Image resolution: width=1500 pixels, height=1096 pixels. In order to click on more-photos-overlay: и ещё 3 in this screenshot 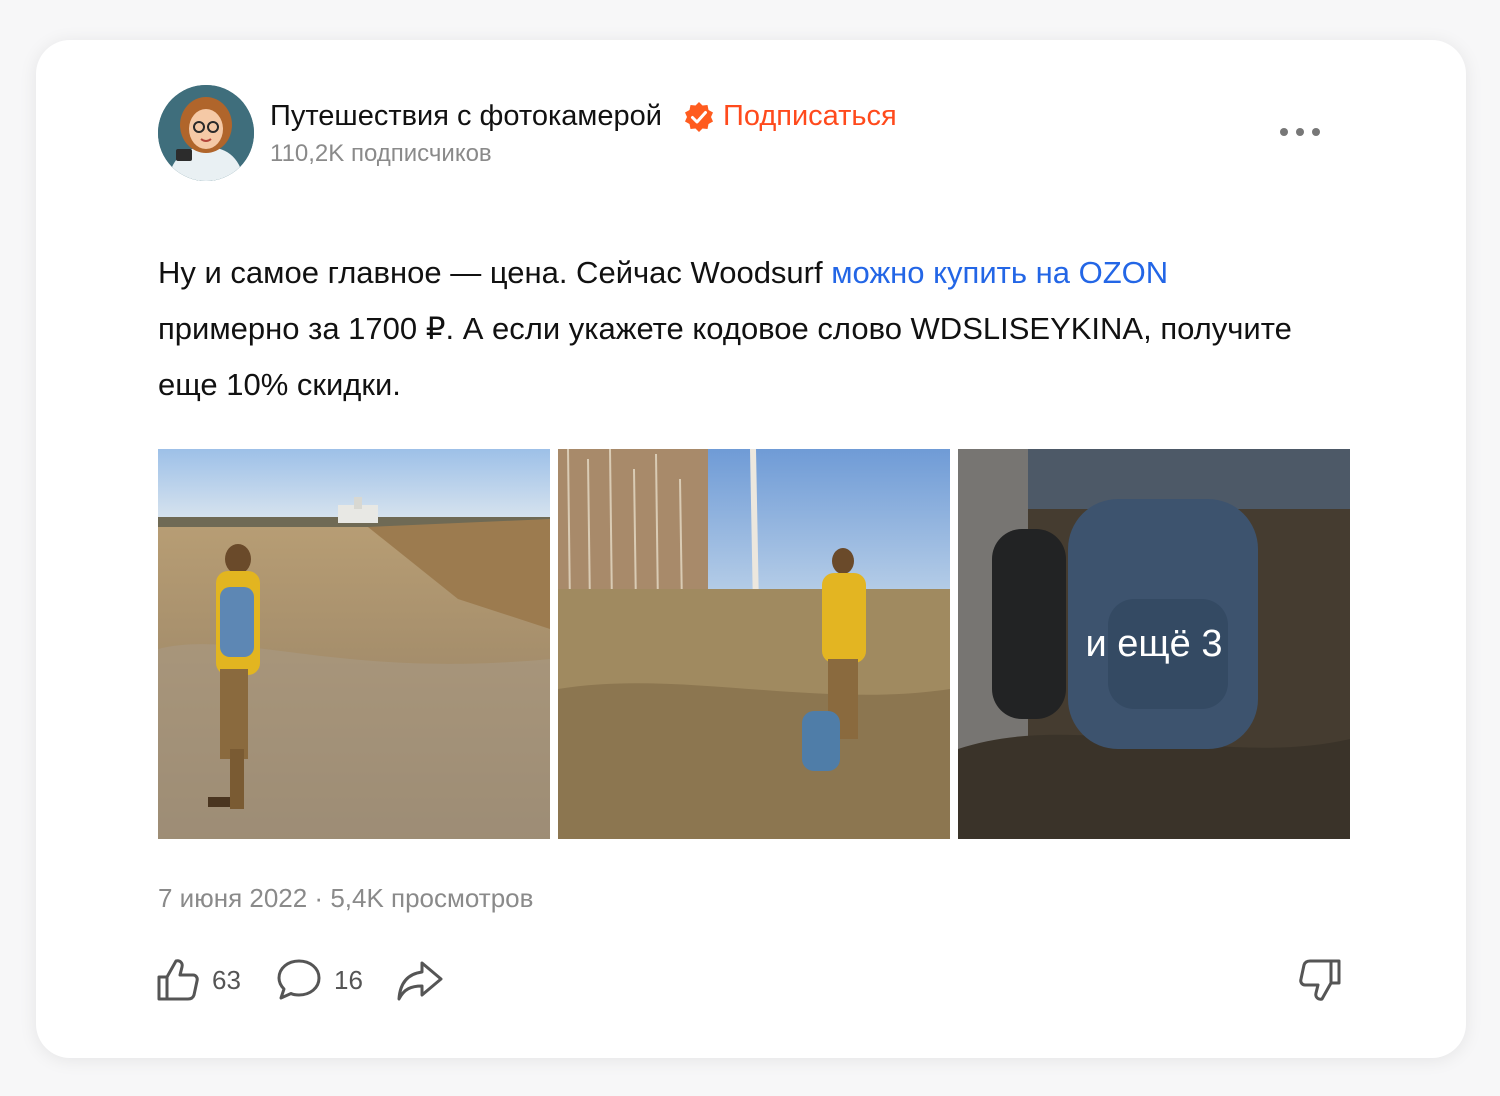, I will do `click(1154, 644)`.